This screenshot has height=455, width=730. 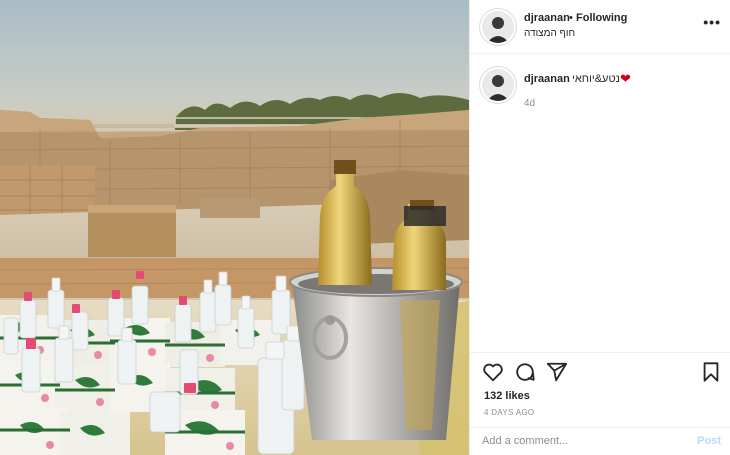 I want to click on comment-bar: Post, so click(x=600, y=441).